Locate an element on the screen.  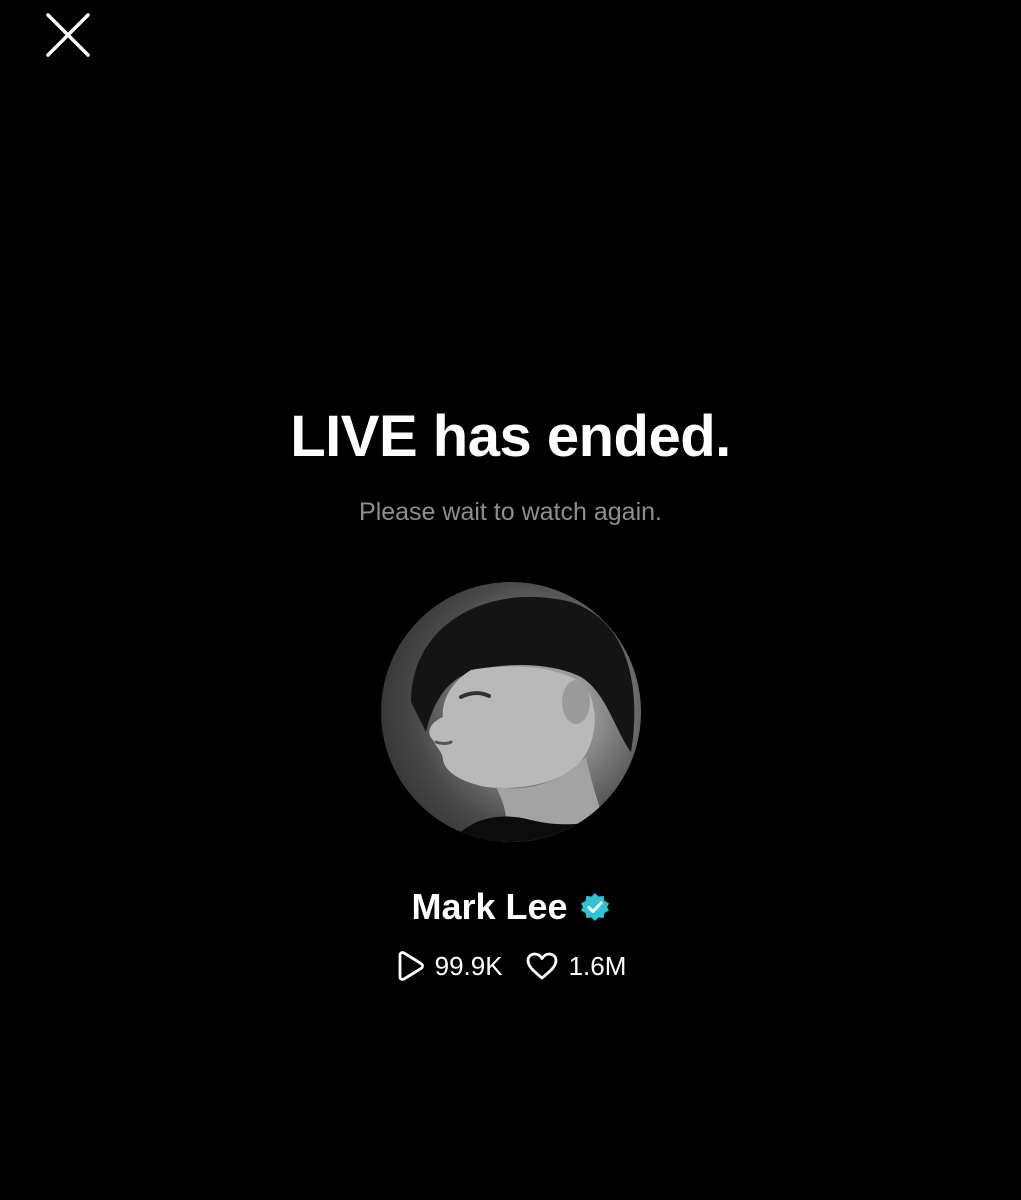
close-icon is located at coordinates (68, 35).